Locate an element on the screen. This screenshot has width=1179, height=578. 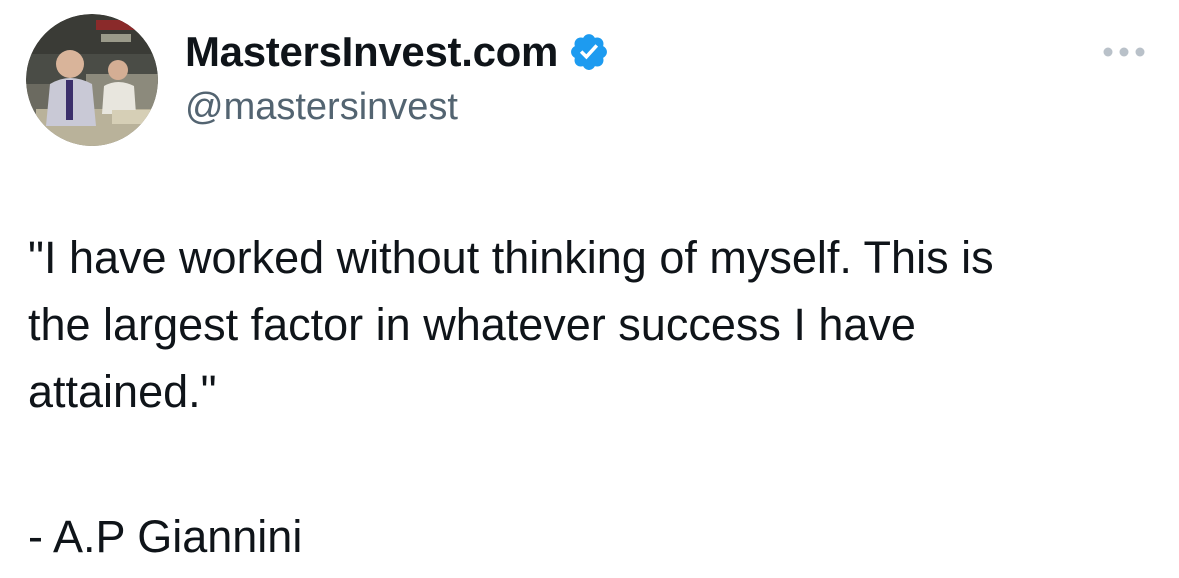
name-row: MastersInvest.com is located at coordinates (397, 52).